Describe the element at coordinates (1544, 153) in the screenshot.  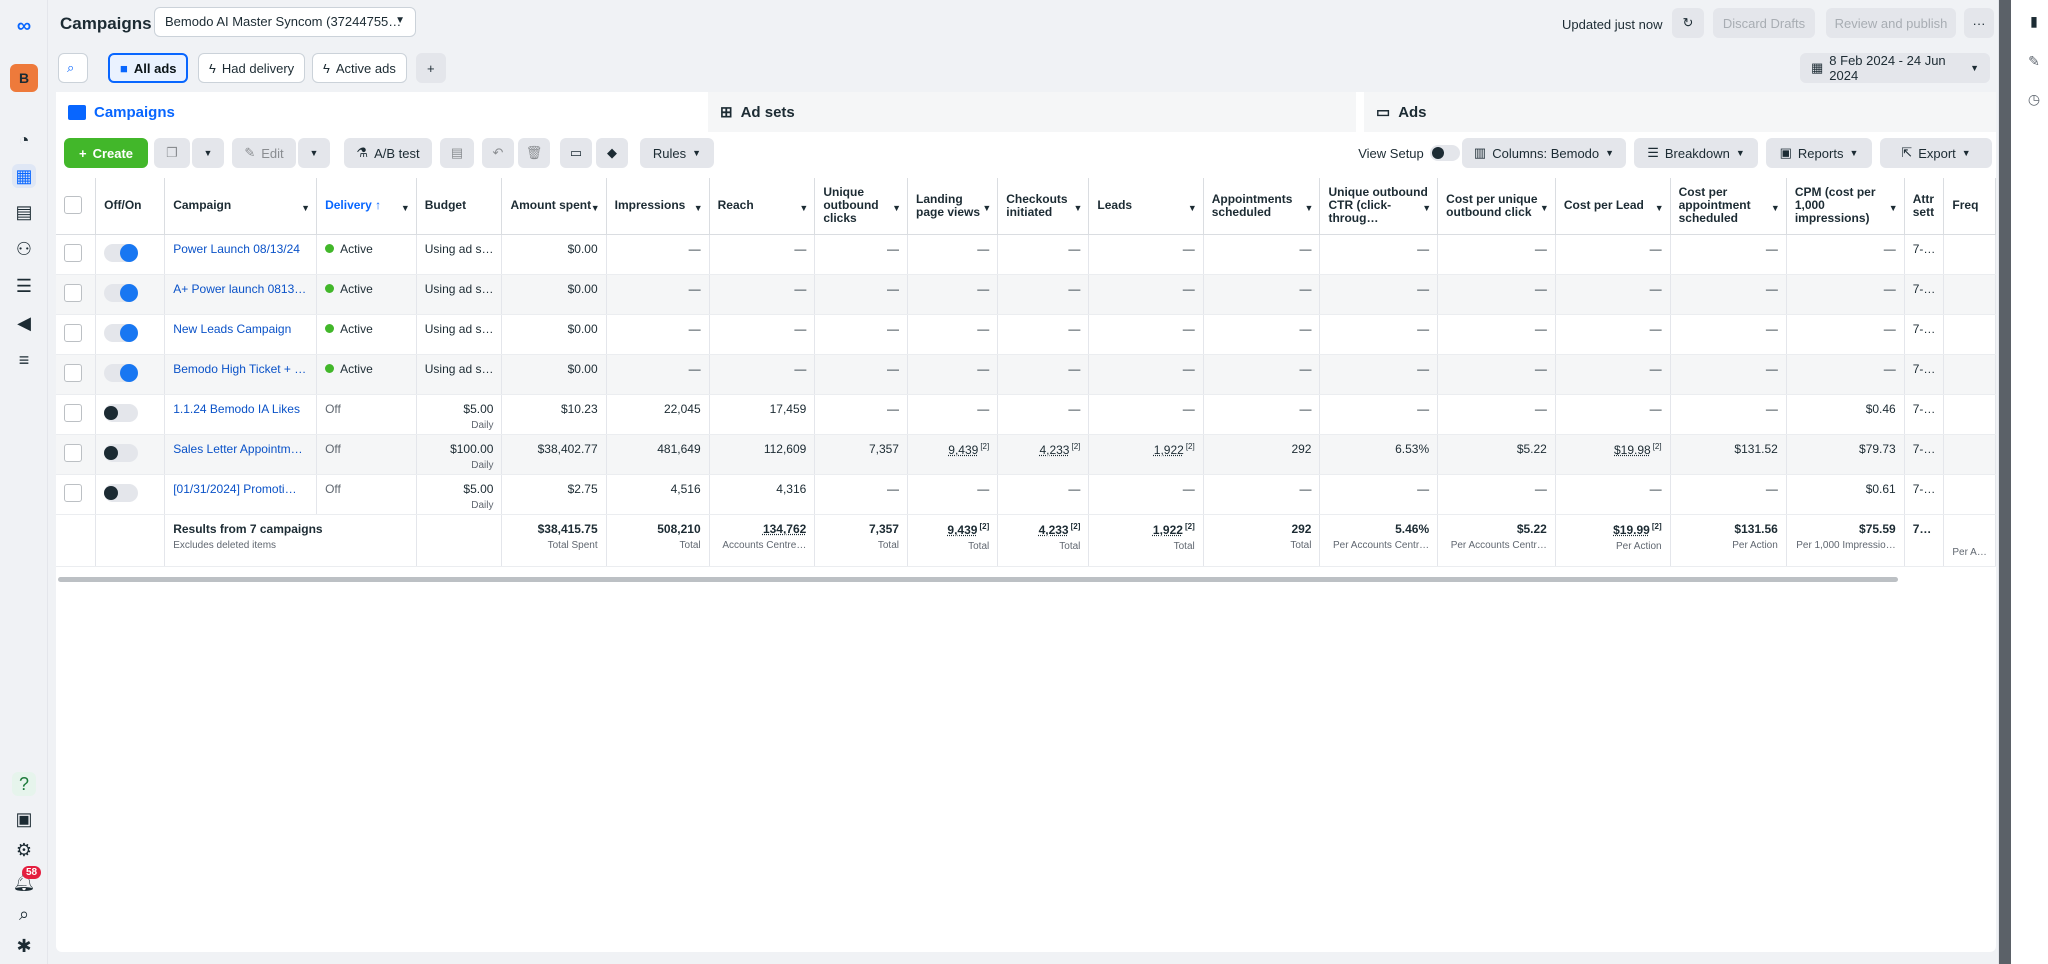
I see `columns-button: ▥ Columns: Bemodo ▼` at that location.